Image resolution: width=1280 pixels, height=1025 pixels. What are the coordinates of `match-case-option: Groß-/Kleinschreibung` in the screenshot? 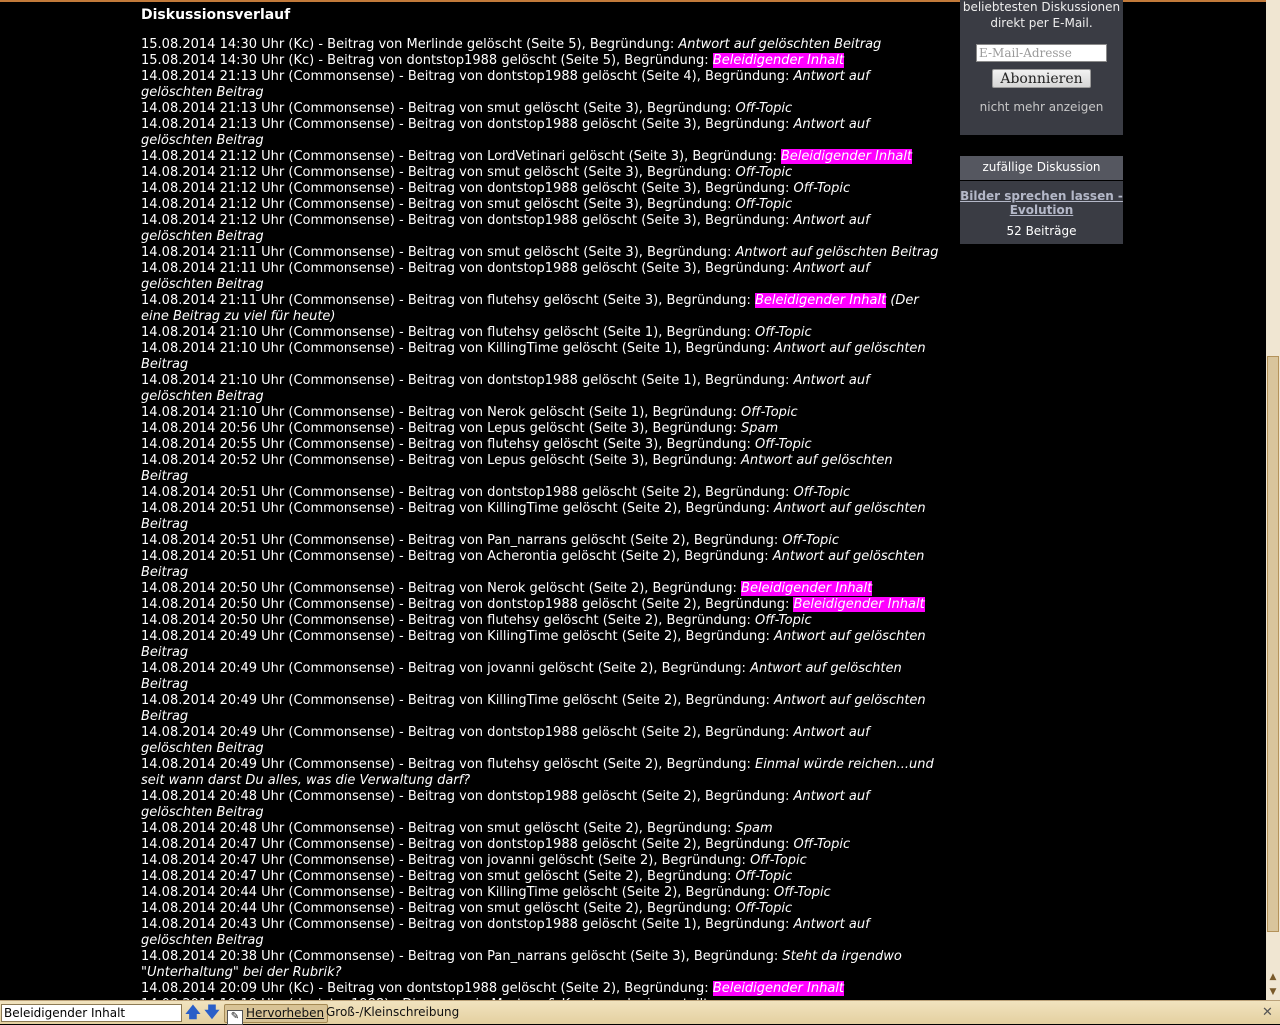 It's located at (392, 1012).